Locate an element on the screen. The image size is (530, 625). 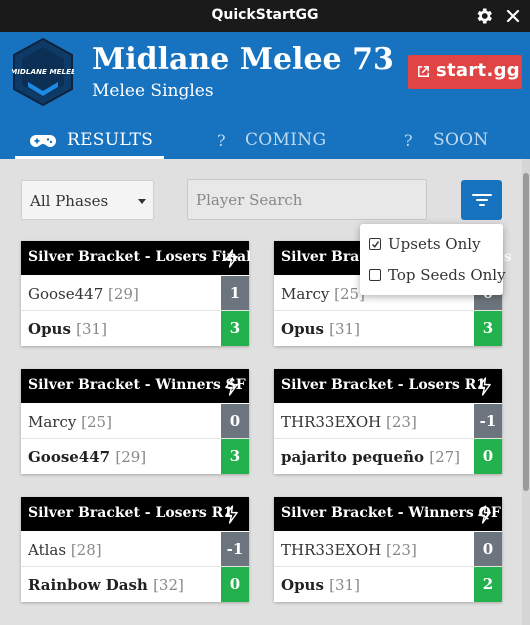
top-seeds-only-label: Top Seeds Only is located at coordinates (447, 275).